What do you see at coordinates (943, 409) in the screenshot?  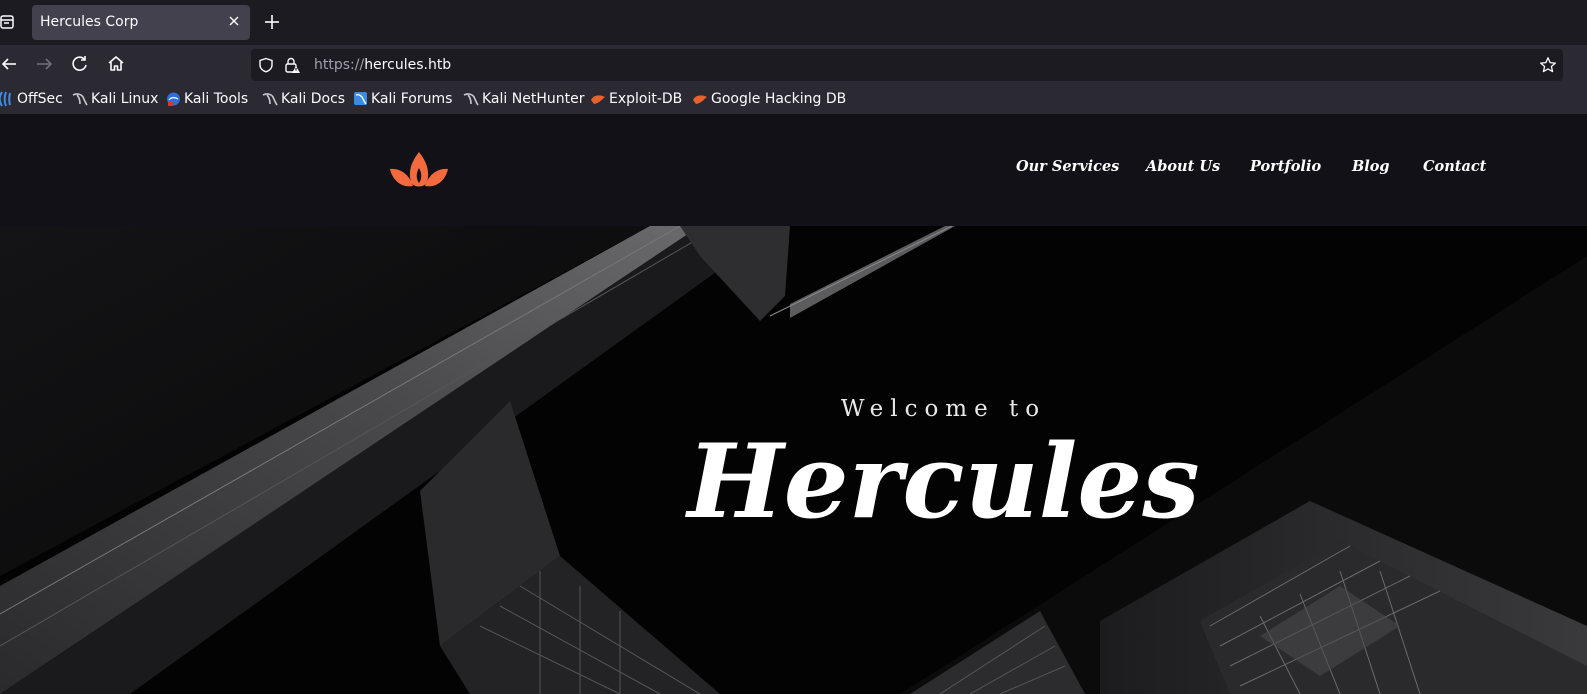 I see `hero-kicker: Welcome to` at bounding box center [943, 409].